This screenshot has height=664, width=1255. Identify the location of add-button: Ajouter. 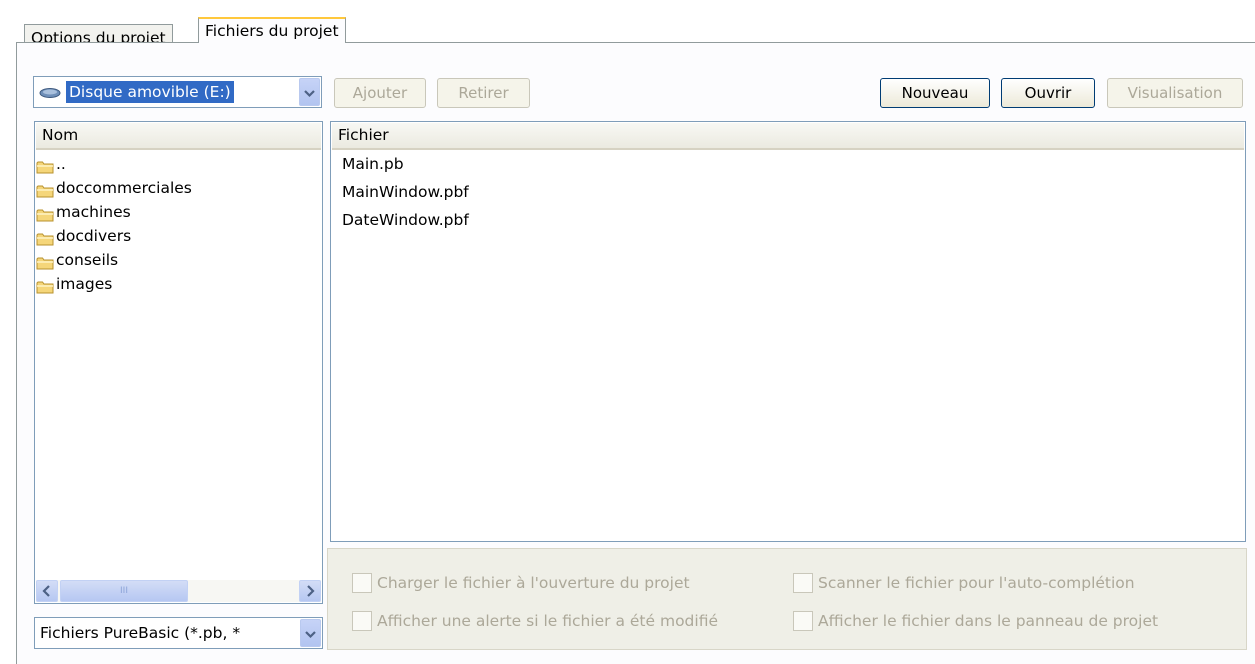
(380, 93).